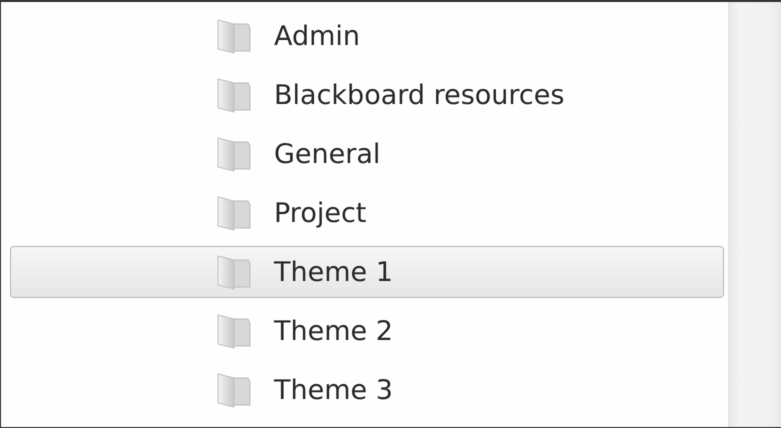 This screenshot has height=428, width=781. Describe the element at coordinates (320, 213) in the screenshot. I see `folder-name: Project` at that location.